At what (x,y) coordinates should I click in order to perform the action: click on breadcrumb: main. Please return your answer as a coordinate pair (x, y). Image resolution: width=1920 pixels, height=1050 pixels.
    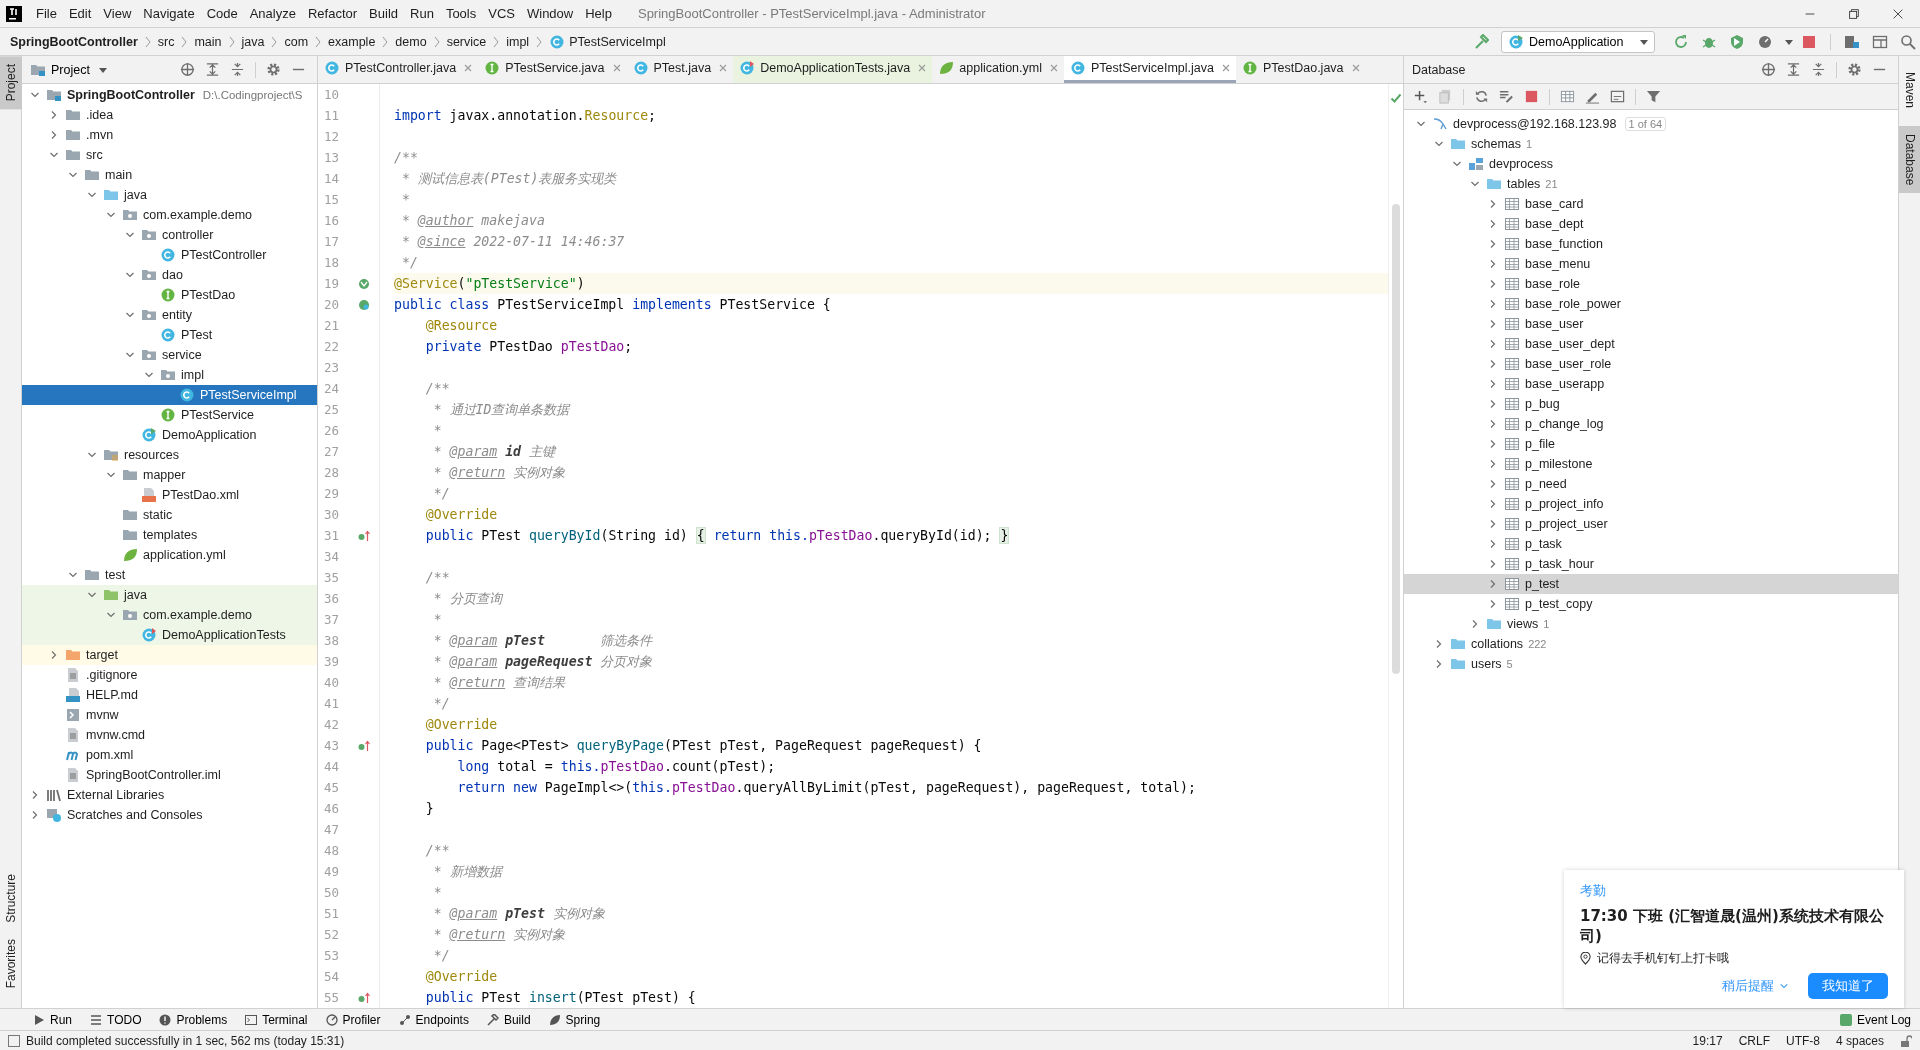
    Looking at the image, I should click on (208, 41).